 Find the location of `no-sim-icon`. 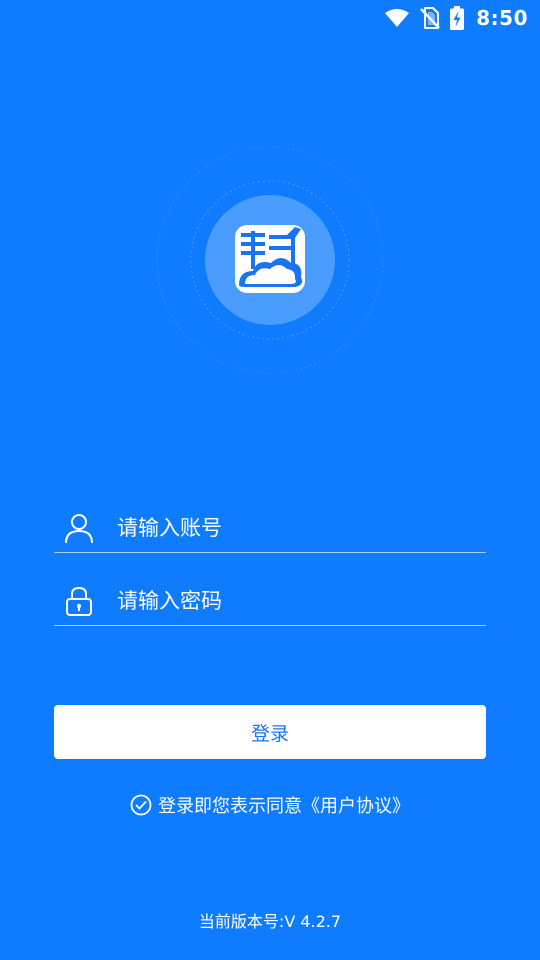

no-sim-icon is located at coordinates (430, 18).